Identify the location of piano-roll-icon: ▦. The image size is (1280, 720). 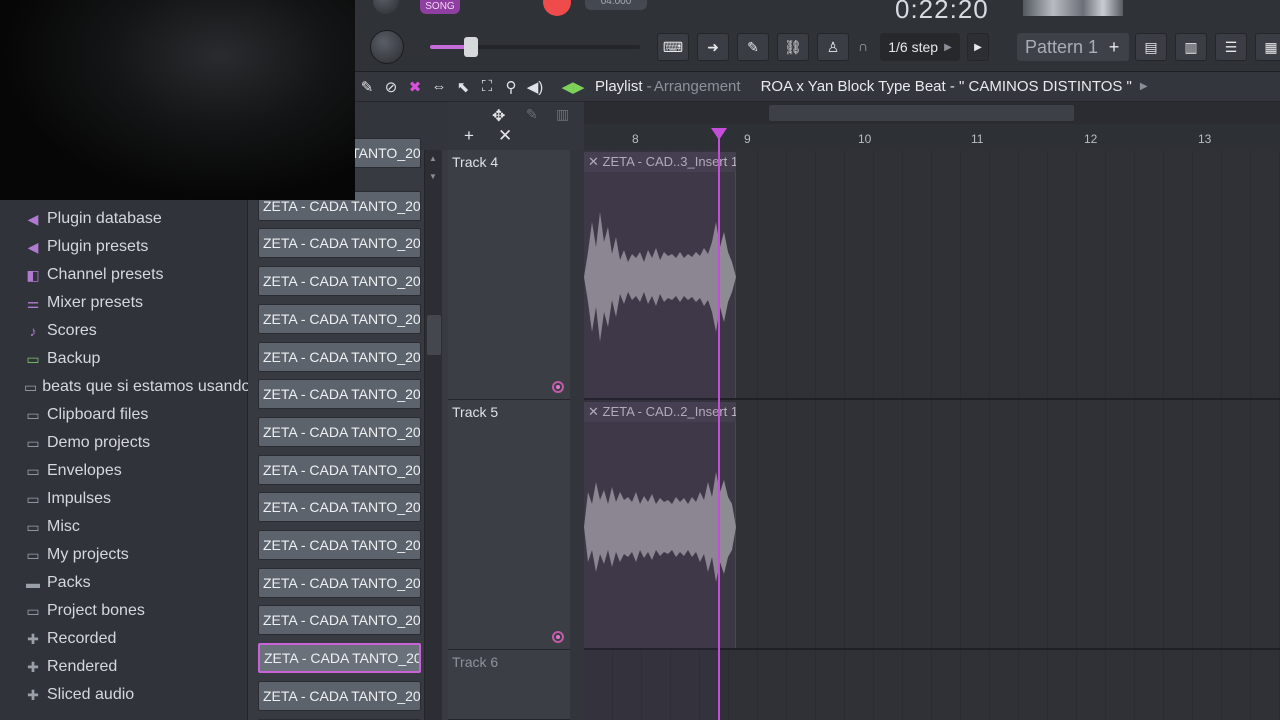
(1267, 47).